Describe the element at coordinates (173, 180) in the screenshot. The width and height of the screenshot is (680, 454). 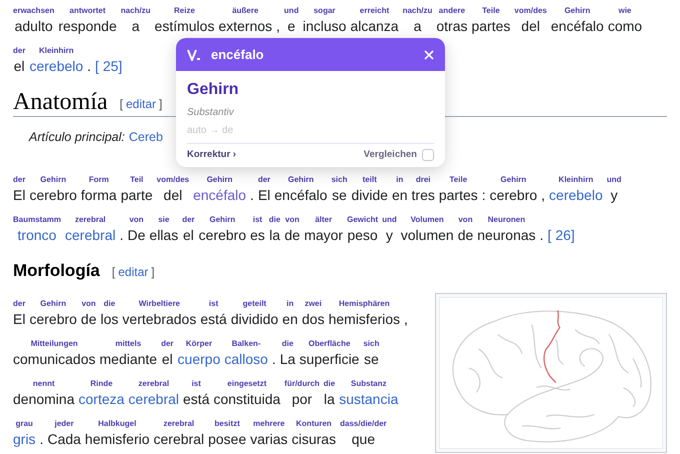
I see `gloss-label: vom/des` at that location.